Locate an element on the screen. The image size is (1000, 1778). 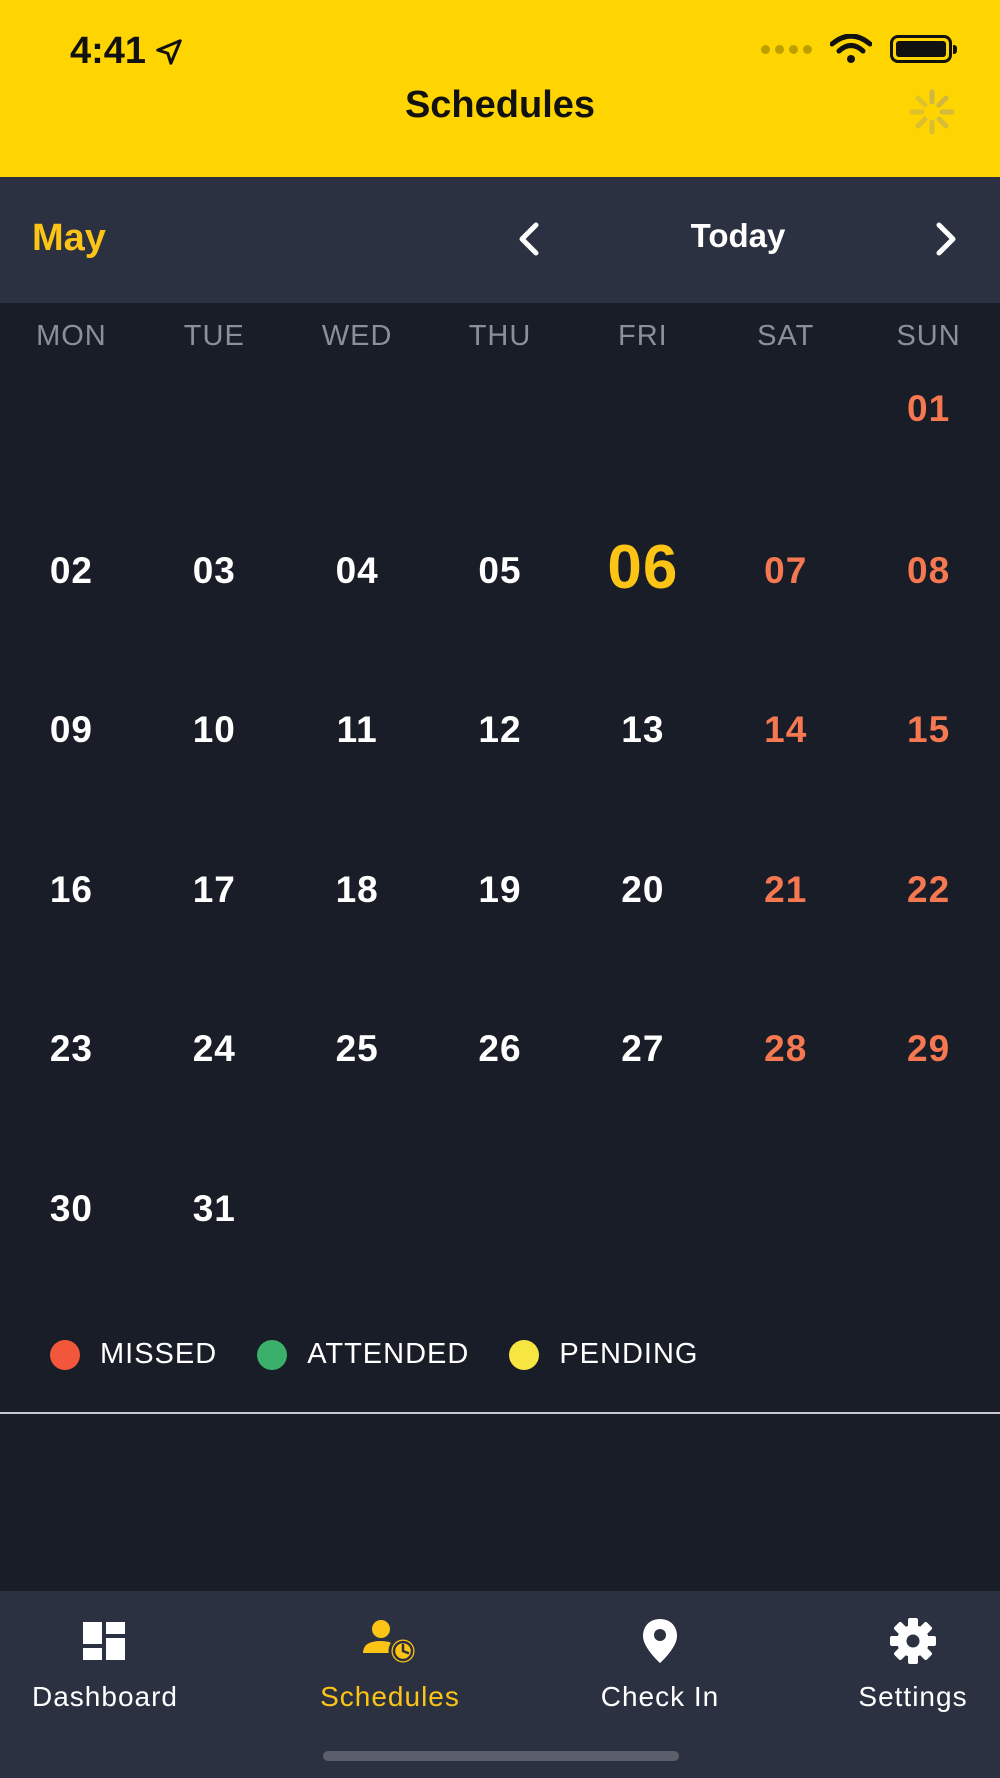
status-time: 4:41 is located at coordinates (127, 51).